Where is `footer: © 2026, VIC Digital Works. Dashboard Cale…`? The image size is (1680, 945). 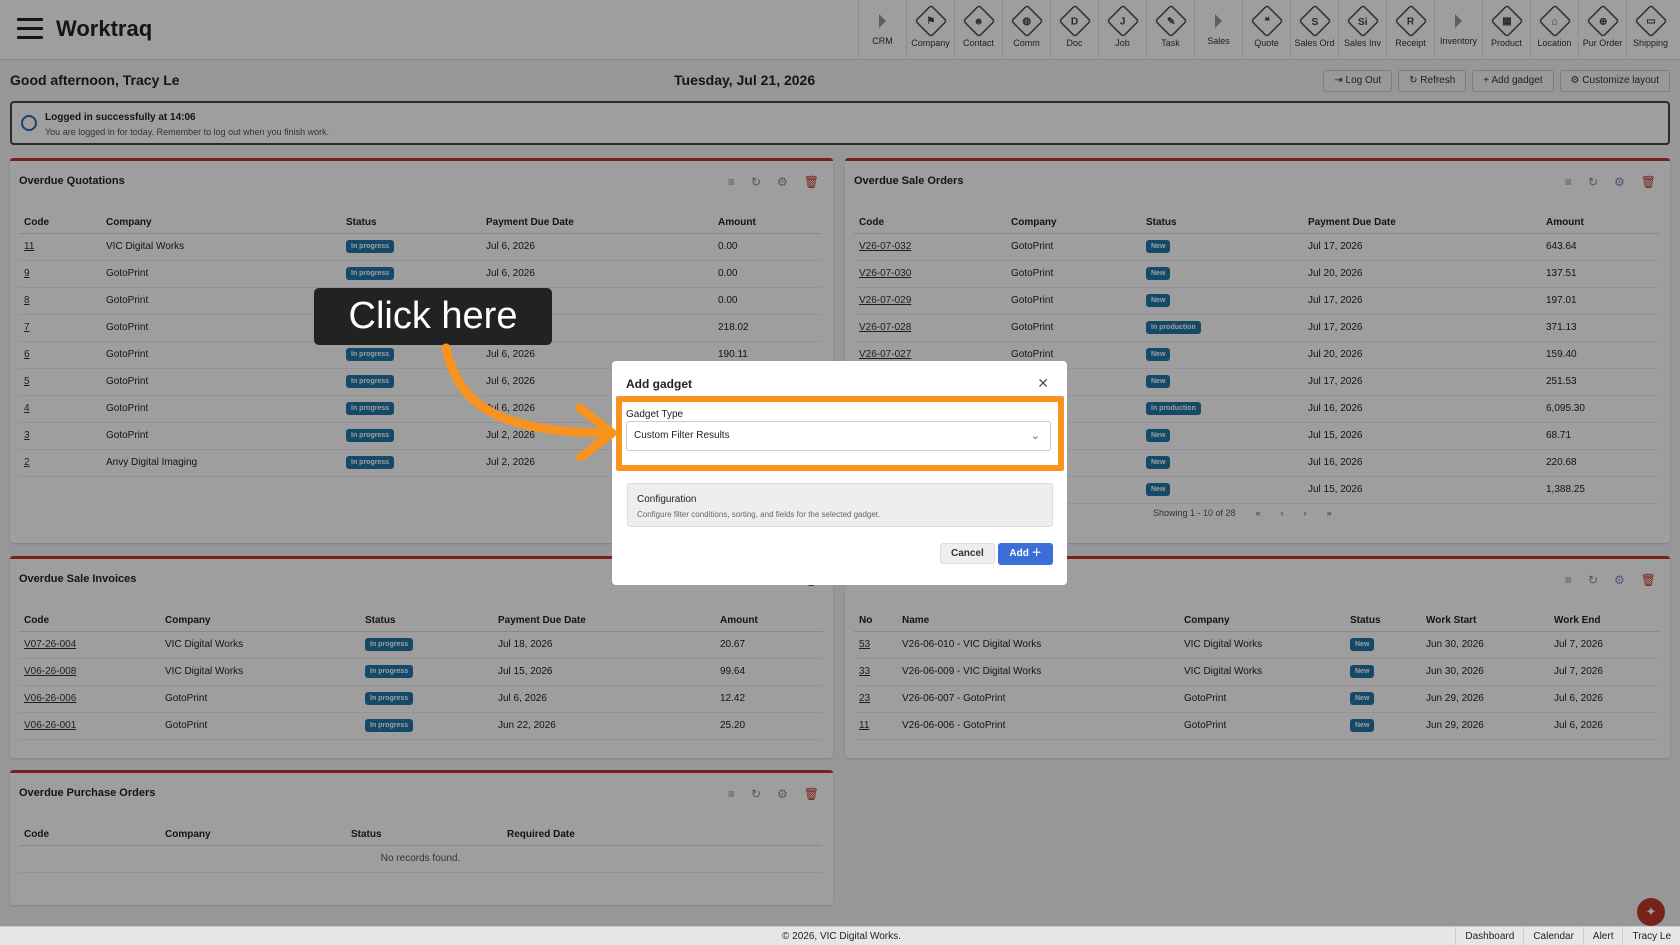 footer: © 2026, VIC Digital Works. Dashboard Cale… is located at coordinates (840, 935).